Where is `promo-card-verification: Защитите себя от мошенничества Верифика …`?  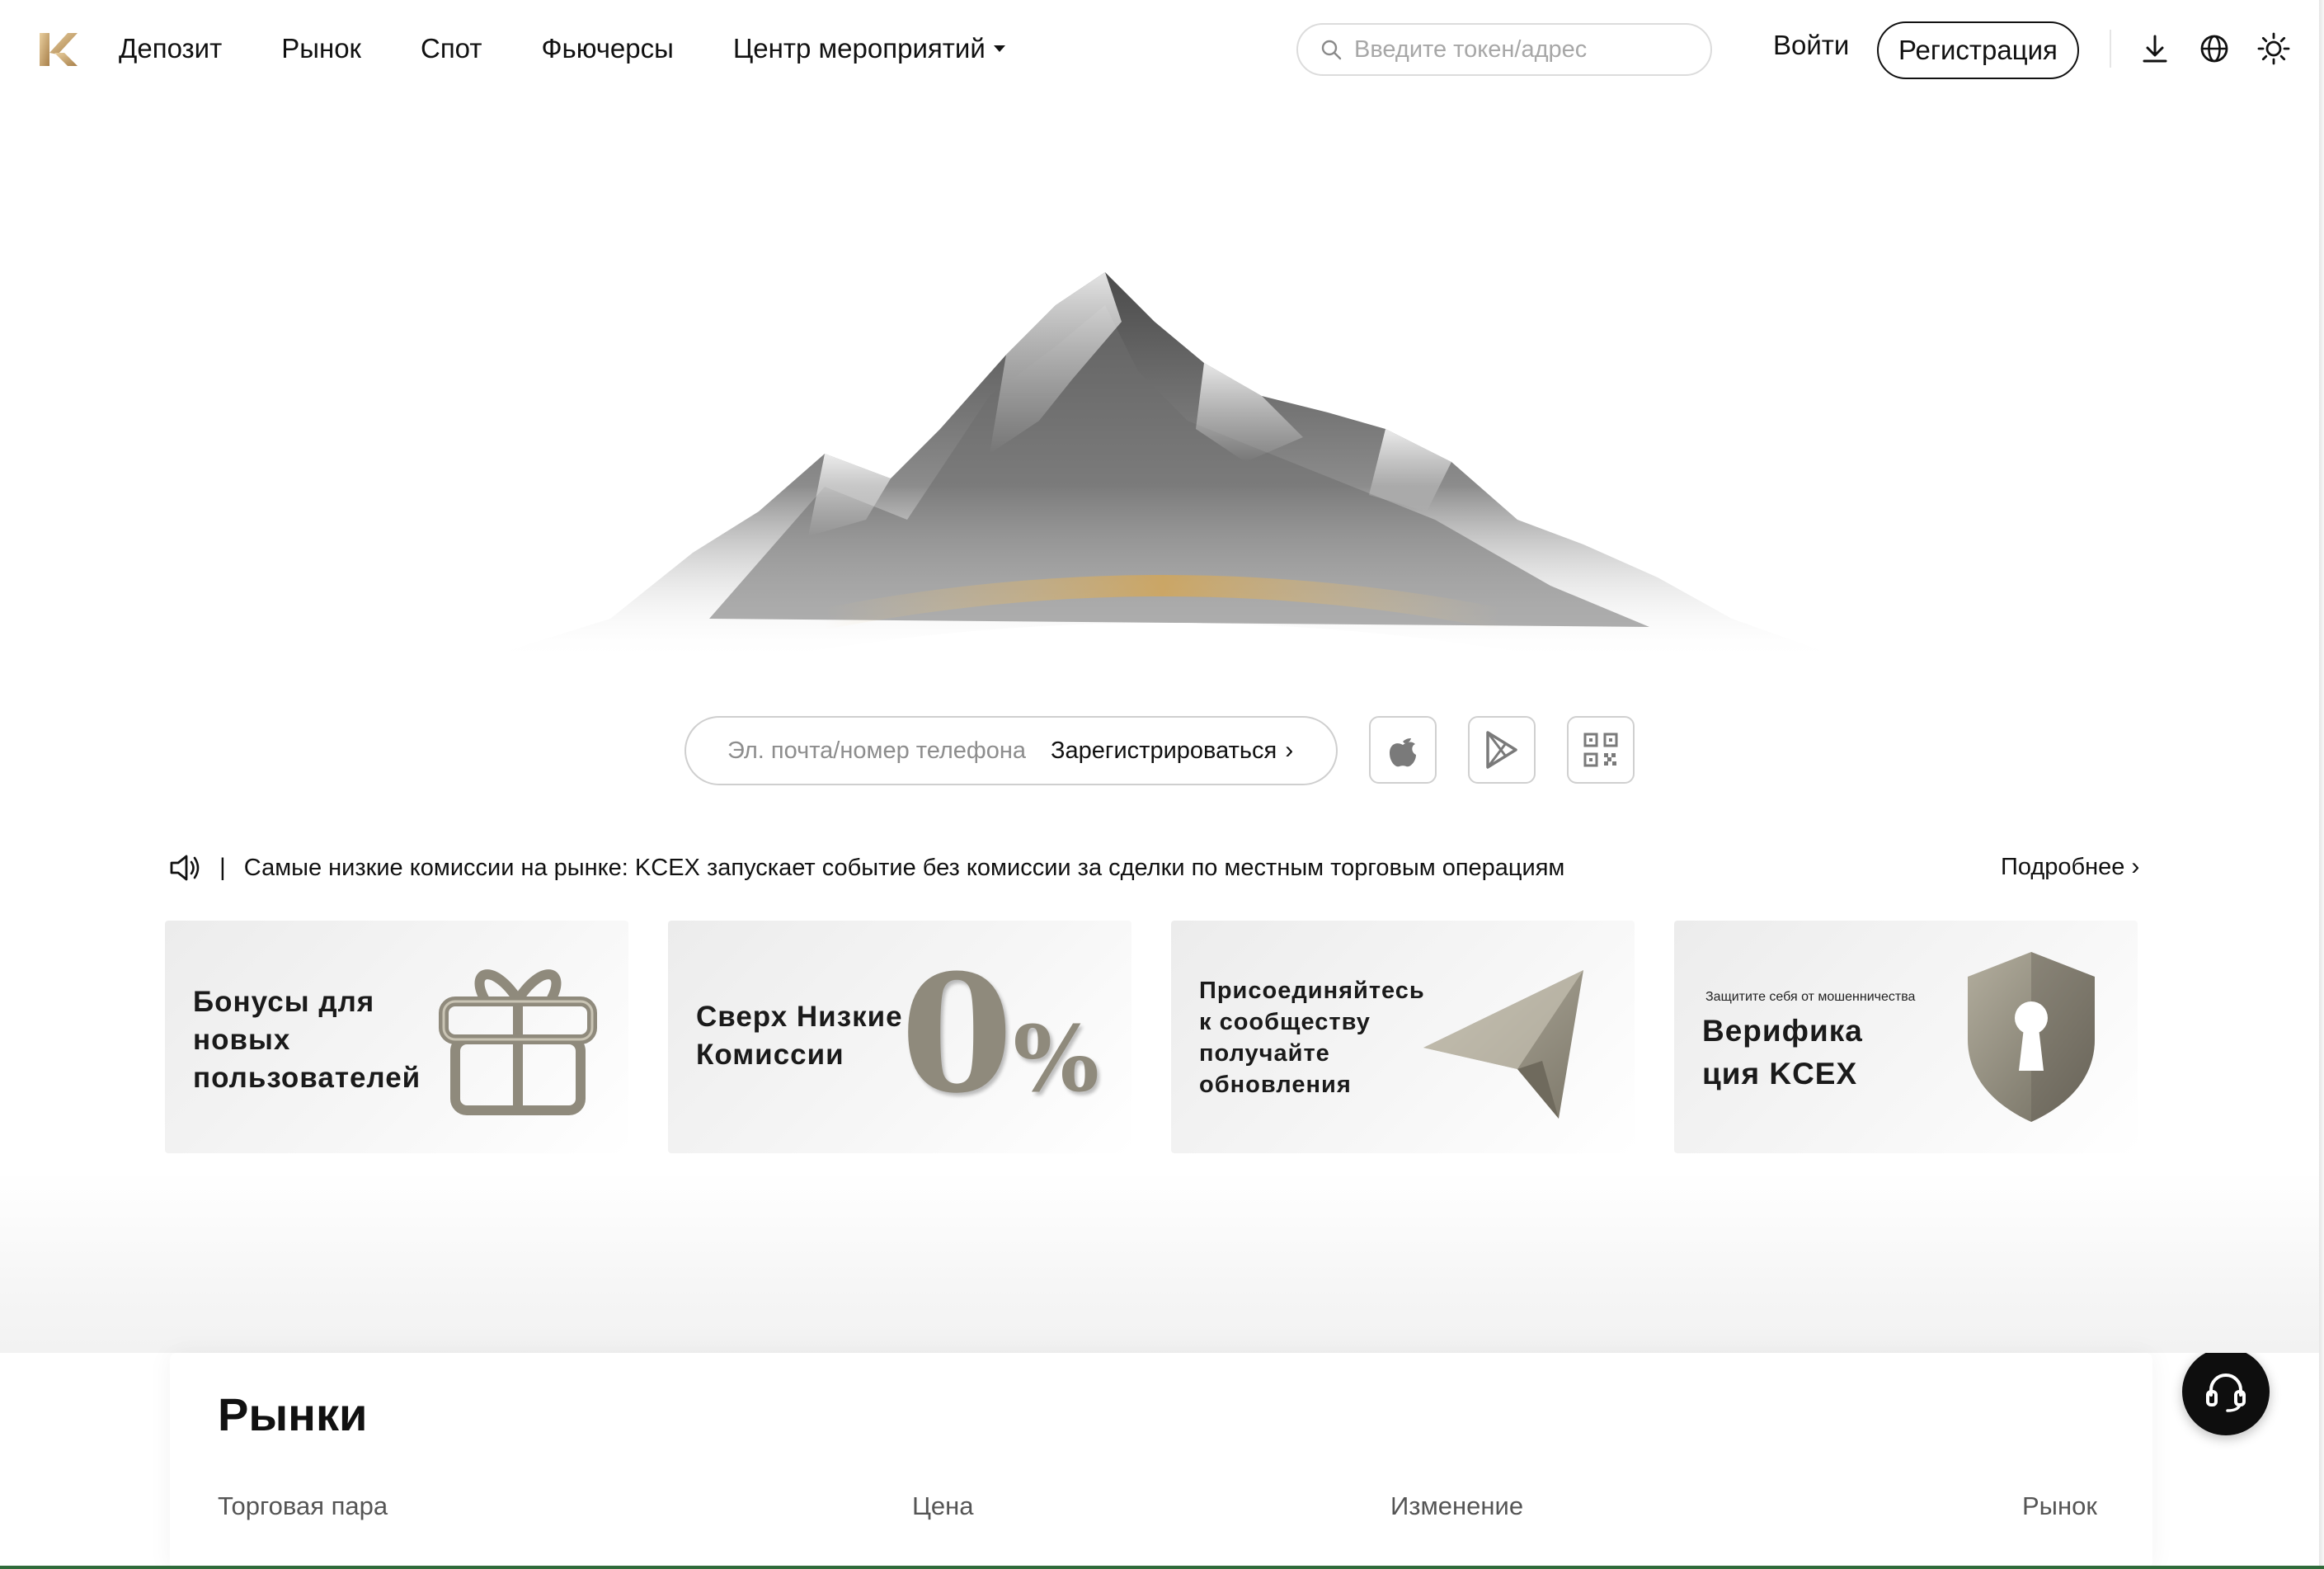
promo-card-verification: Защитите себя от мошенничества Верифика … is located at coordinates (1906, 1037).